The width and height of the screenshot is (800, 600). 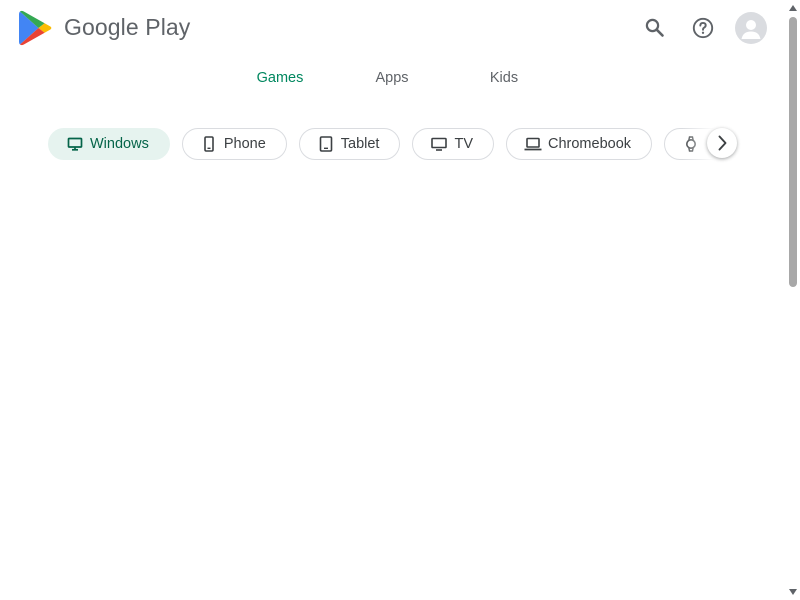 I want to click on category-tabs: Games Apps Kids, so click(x=393, y=81).